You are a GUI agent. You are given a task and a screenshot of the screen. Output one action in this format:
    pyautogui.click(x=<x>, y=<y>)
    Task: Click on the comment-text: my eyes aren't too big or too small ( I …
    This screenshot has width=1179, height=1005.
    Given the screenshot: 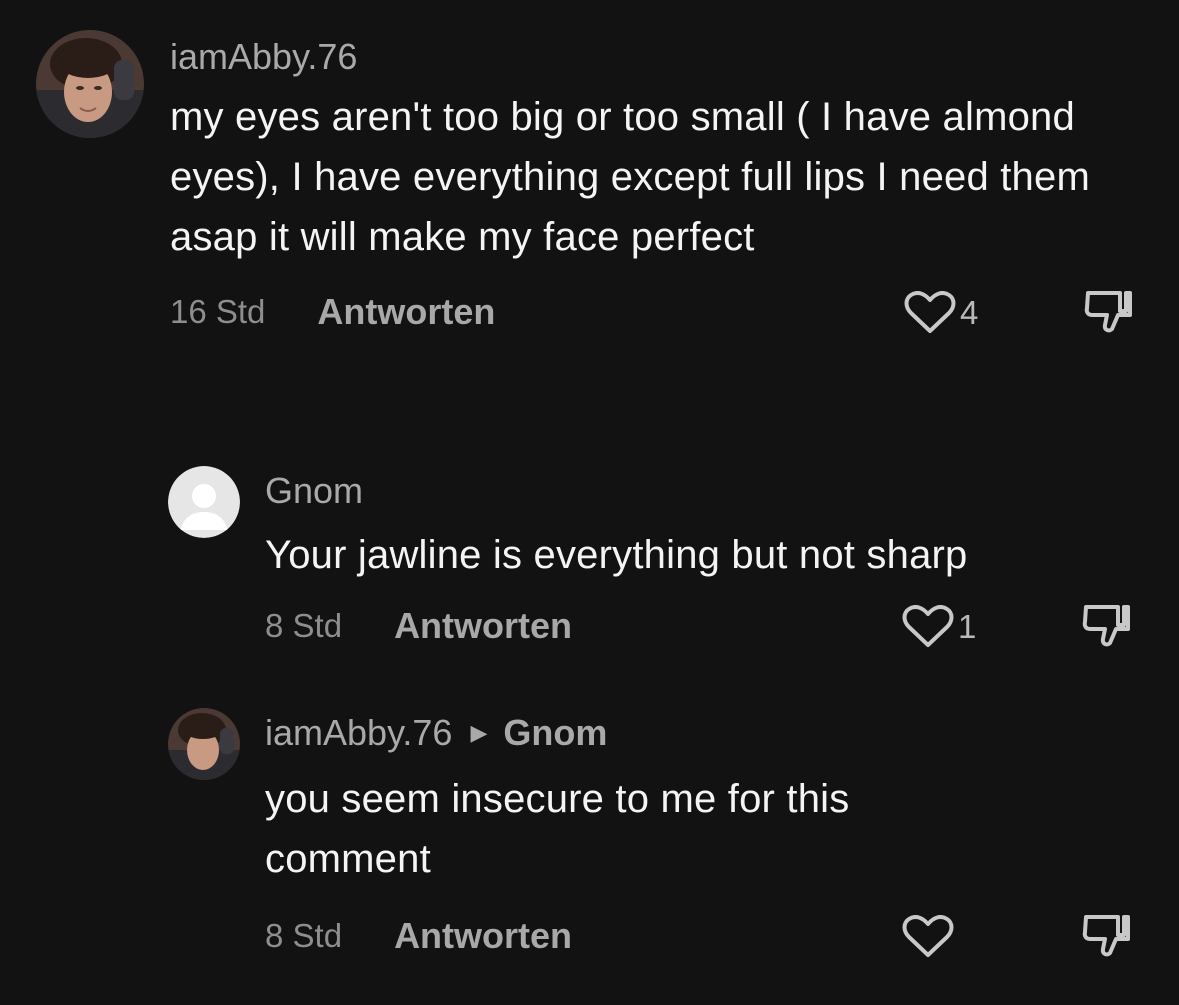 What is the action you would take?
    pyautogui.click(x=630, y=177)
    